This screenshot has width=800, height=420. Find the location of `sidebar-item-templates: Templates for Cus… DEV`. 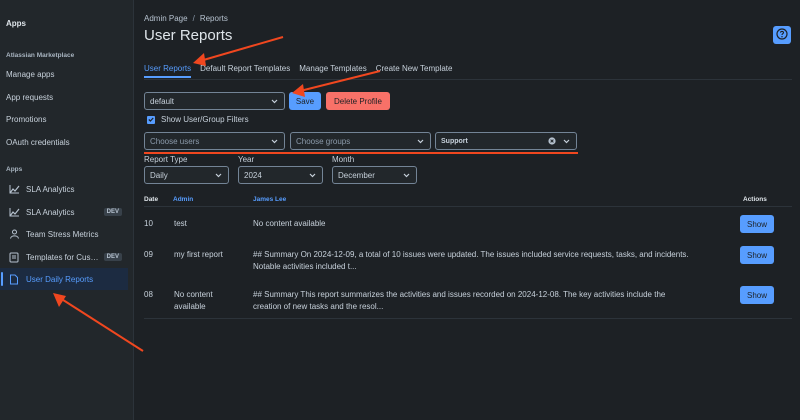

sidebar-item-templates: Templates for Cus… DEV is located at coordinates (64, 257).